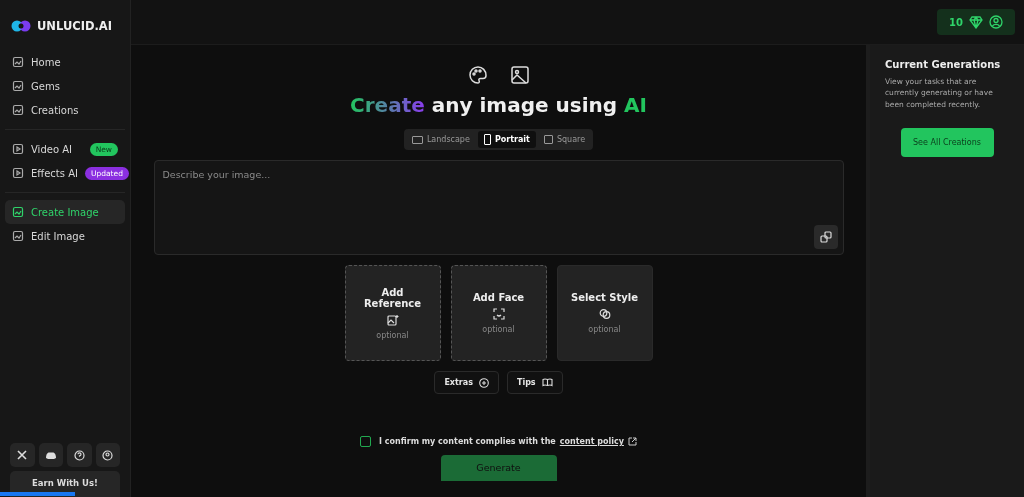 This screenshot has width=1024, height=497. What do you see at coordinates (477, 75) in the screenshot?
I see `palette-icon` at bounding box center [477, 75].